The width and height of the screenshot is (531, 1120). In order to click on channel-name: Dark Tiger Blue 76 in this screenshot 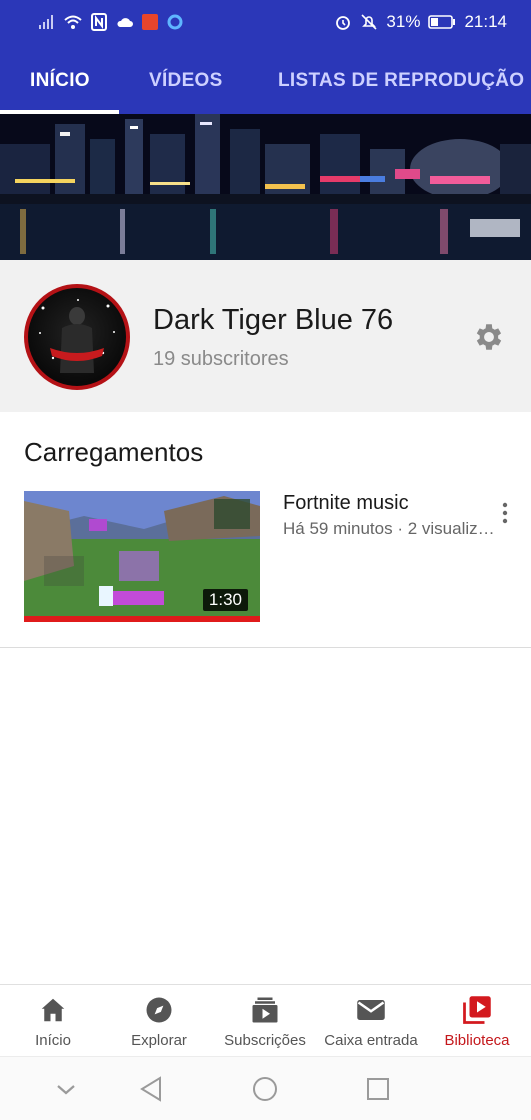, I will do `click(273, 320)`.